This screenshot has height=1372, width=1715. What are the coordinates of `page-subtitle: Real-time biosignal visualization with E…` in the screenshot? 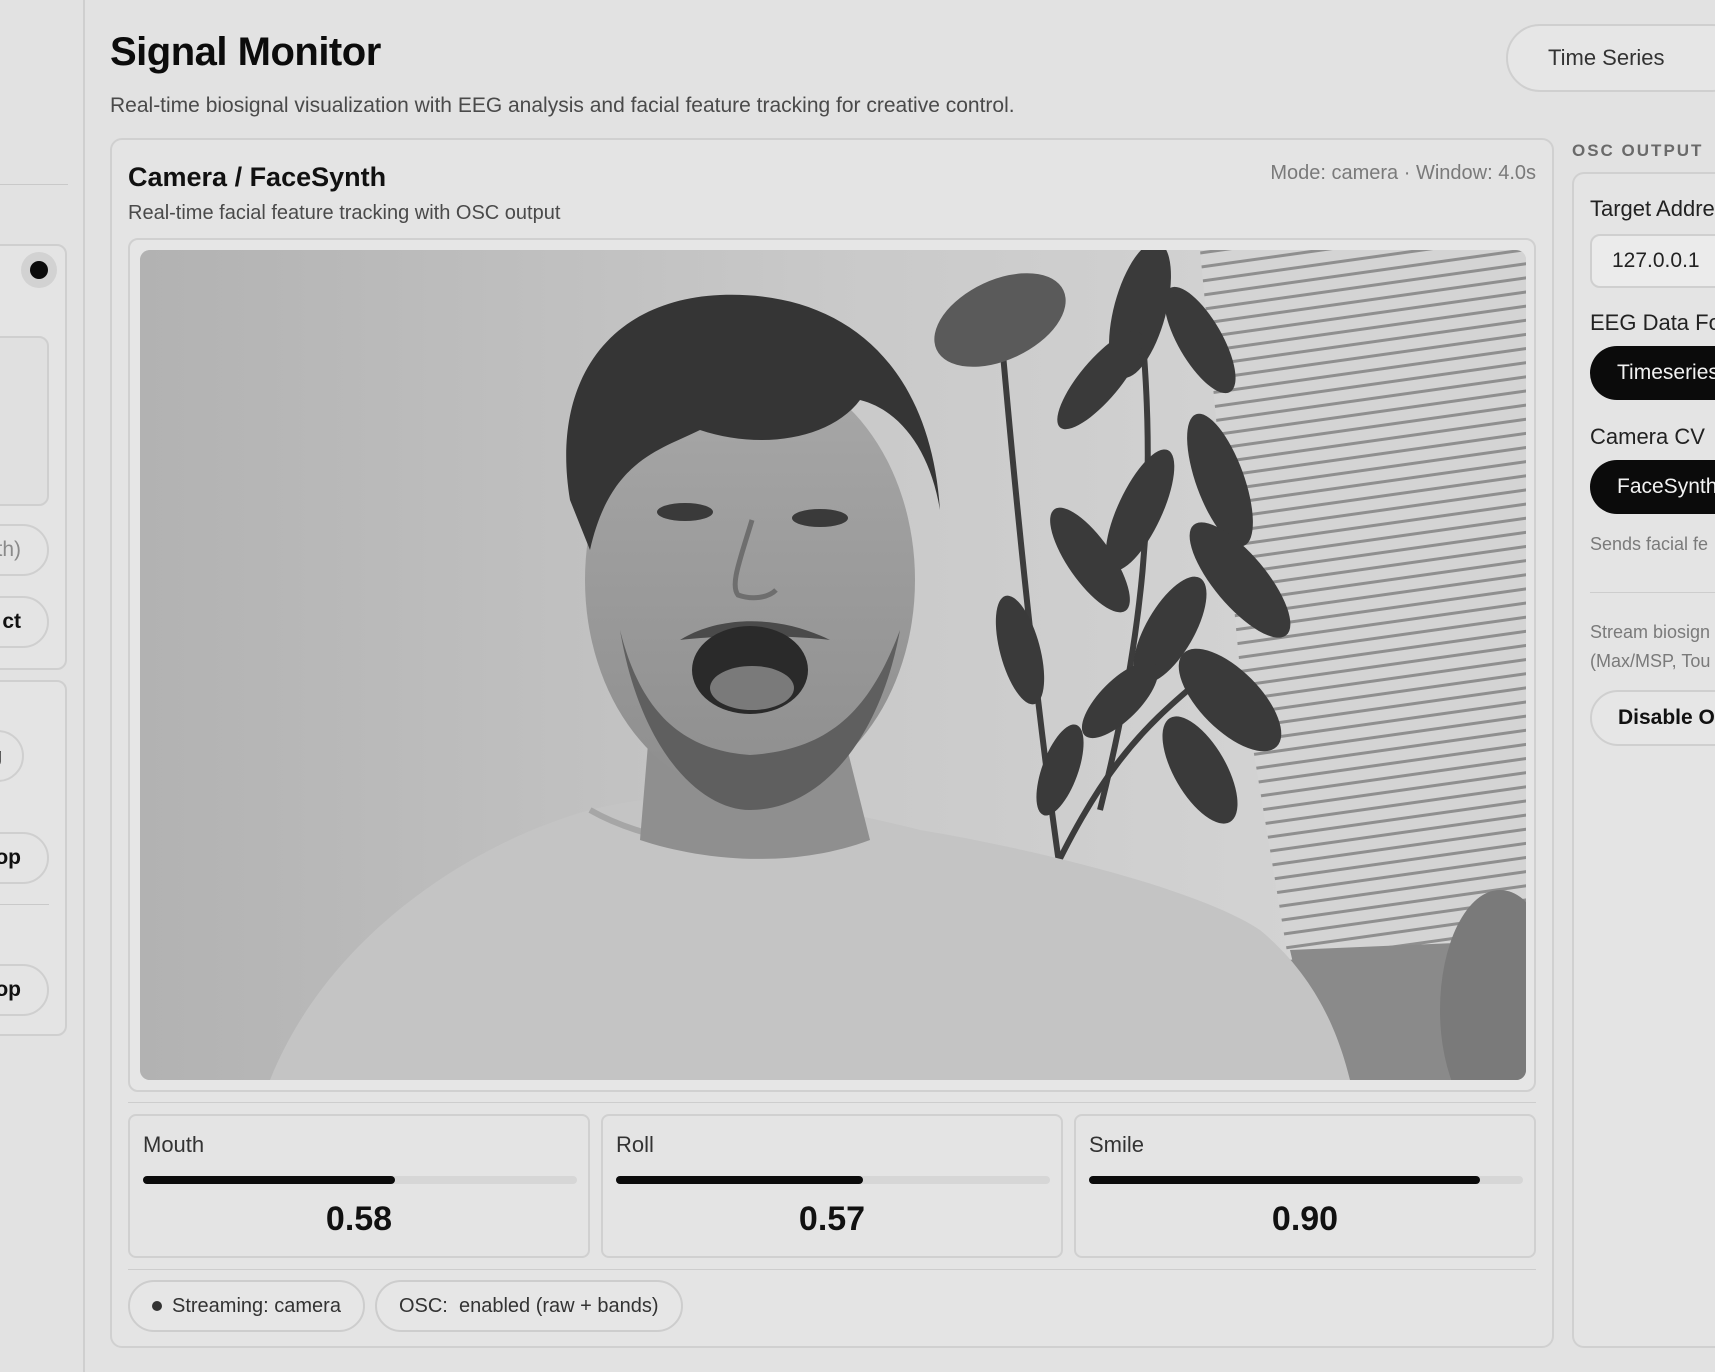 It's located at (562, 105).